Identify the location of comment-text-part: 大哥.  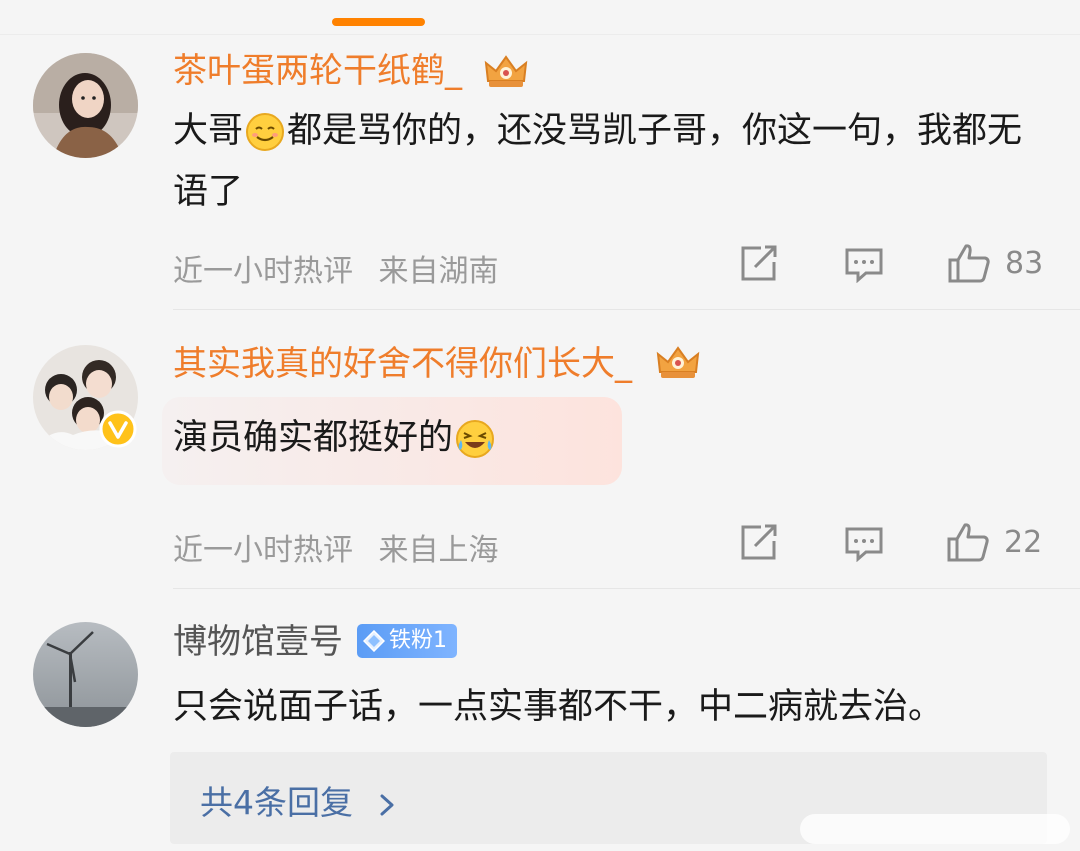
(208, 131).